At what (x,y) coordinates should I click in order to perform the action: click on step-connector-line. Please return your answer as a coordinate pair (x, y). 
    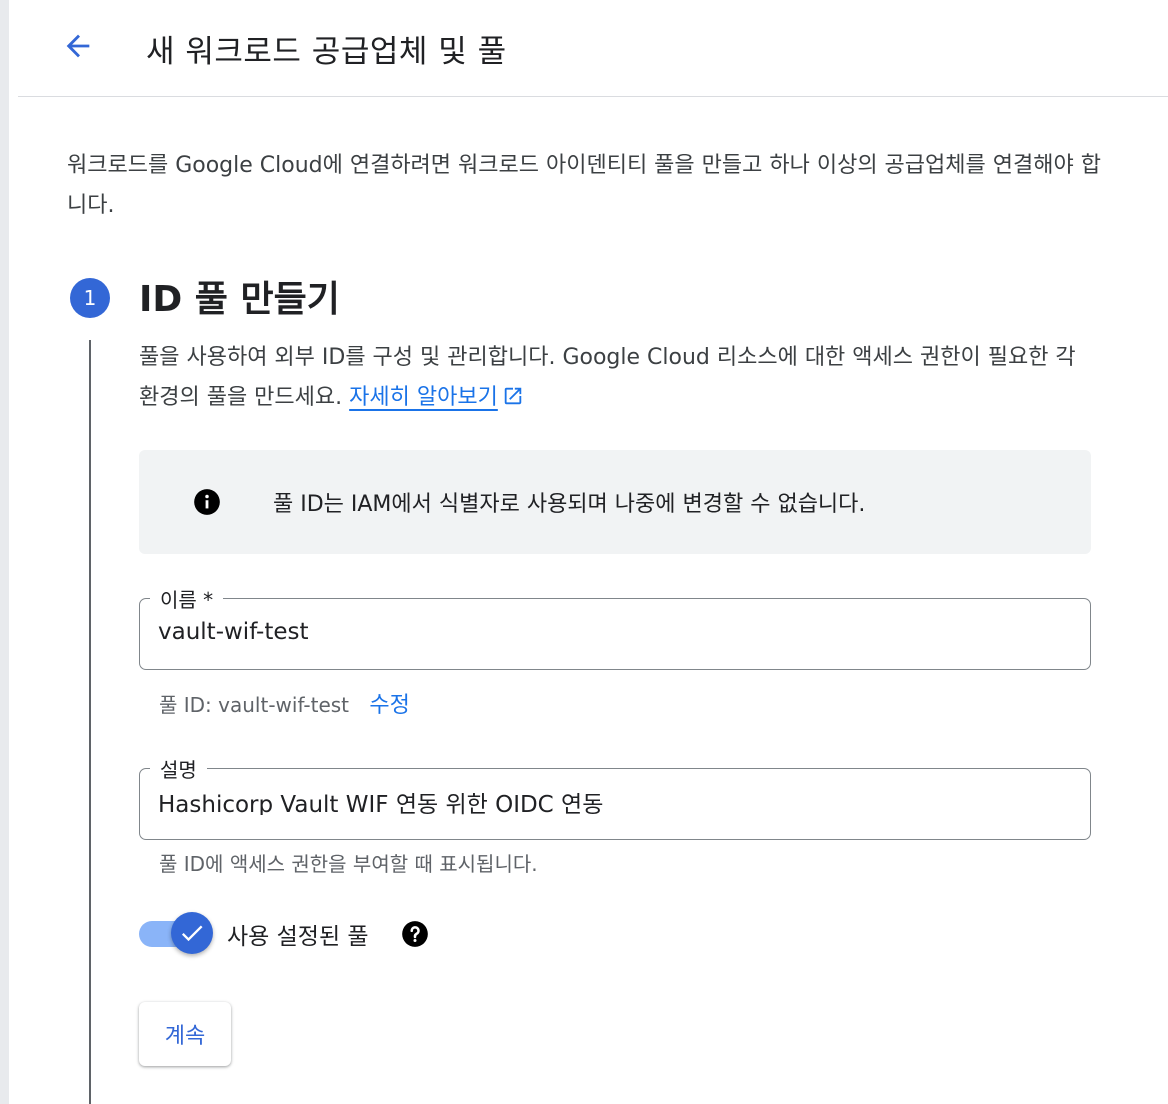
    Looking at the image, I should click on (90, 722).